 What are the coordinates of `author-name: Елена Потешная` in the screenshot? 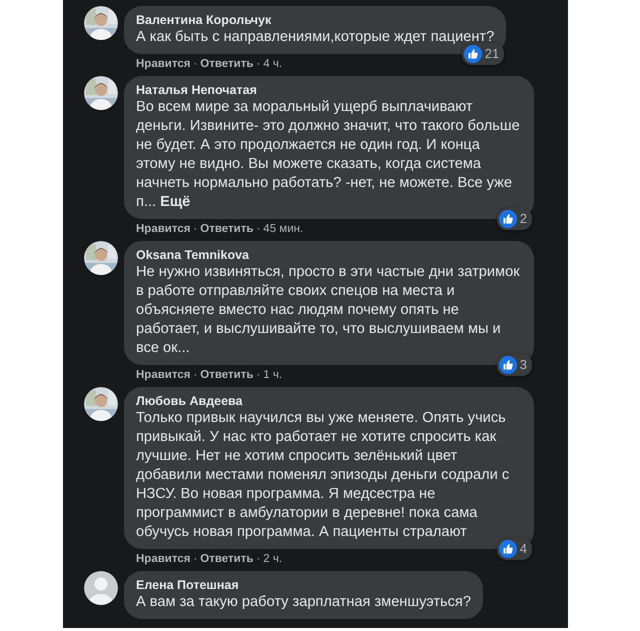 It's located at (303, 585).